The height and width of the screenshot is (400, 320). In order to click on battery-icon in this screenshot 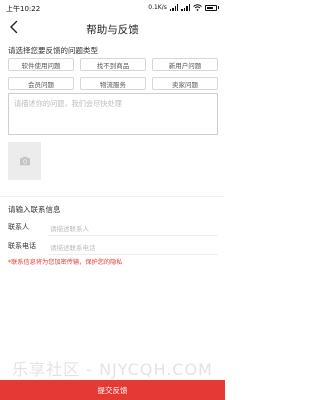, I will do `click(212, 7)`.